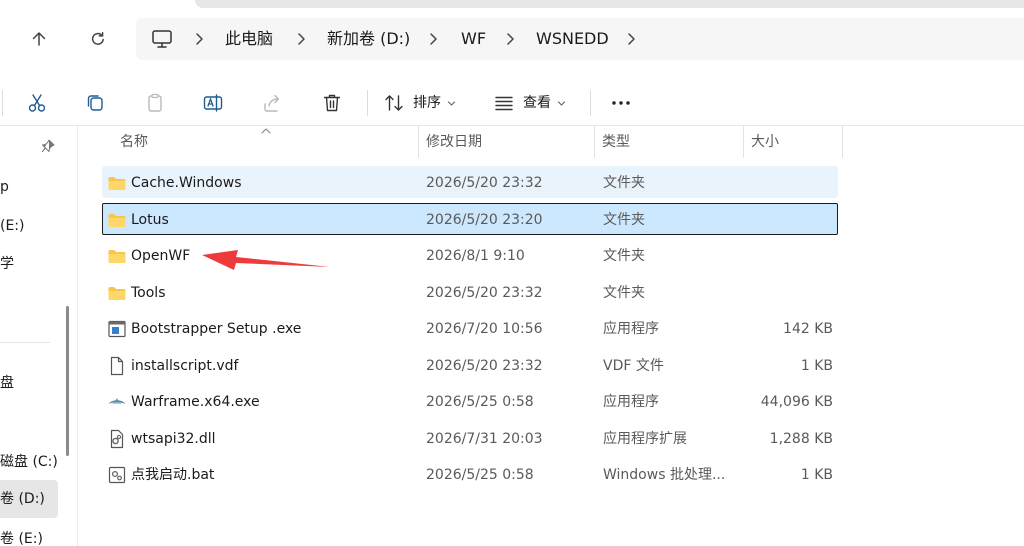  I want to click on up-button, so click(39, 39).